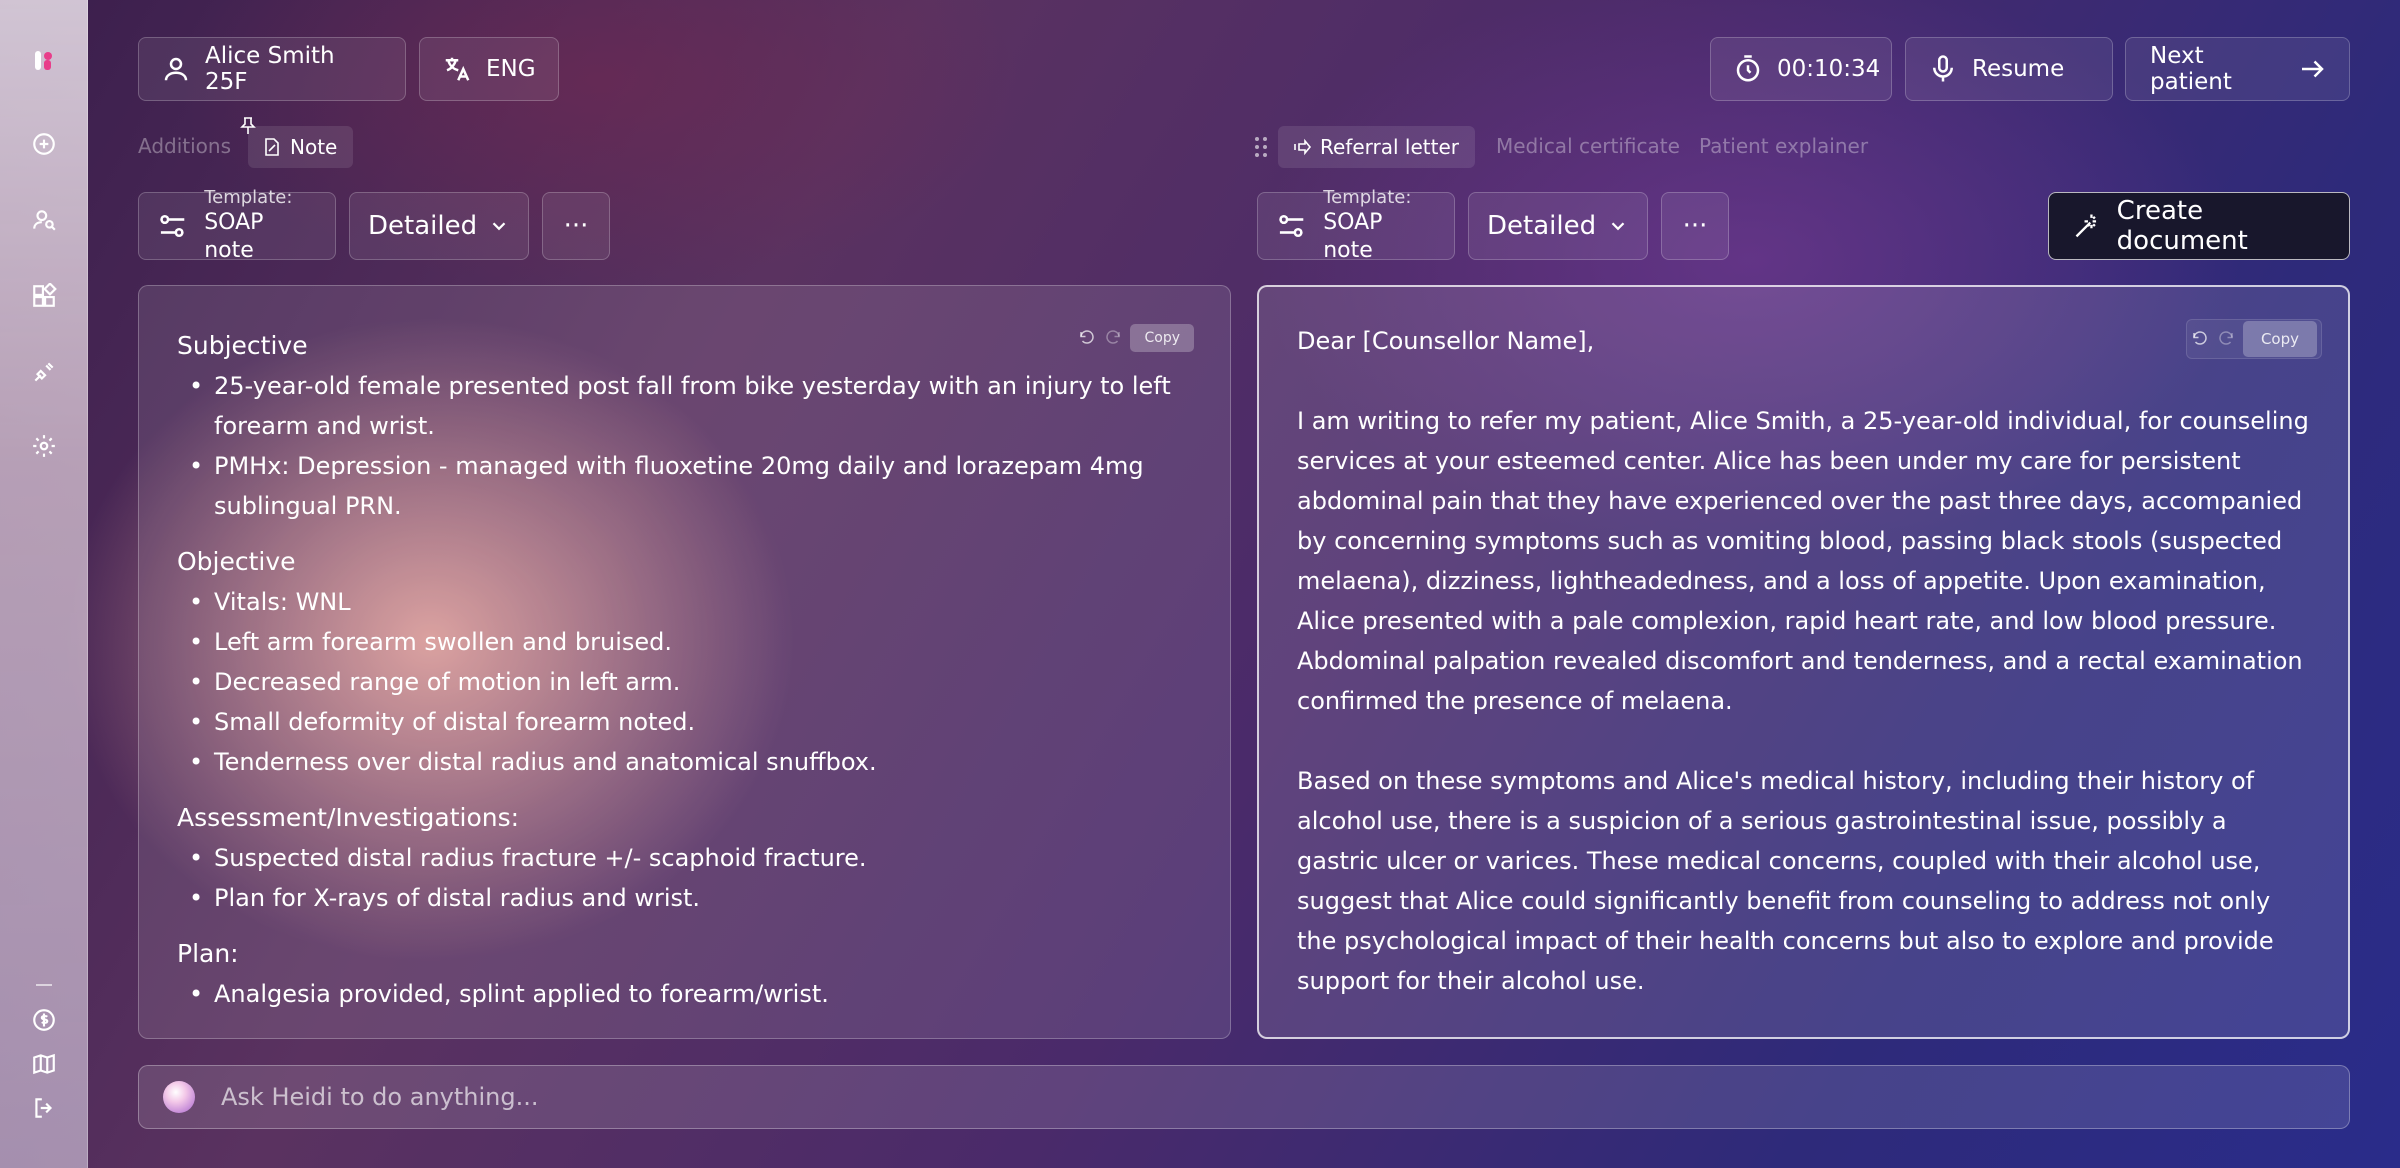 The height and width of the screenshot is (1168, 2400). Describe the element at coordinates (2086, 226) in the screenshot. I see `magic-wand-icon` at that location.